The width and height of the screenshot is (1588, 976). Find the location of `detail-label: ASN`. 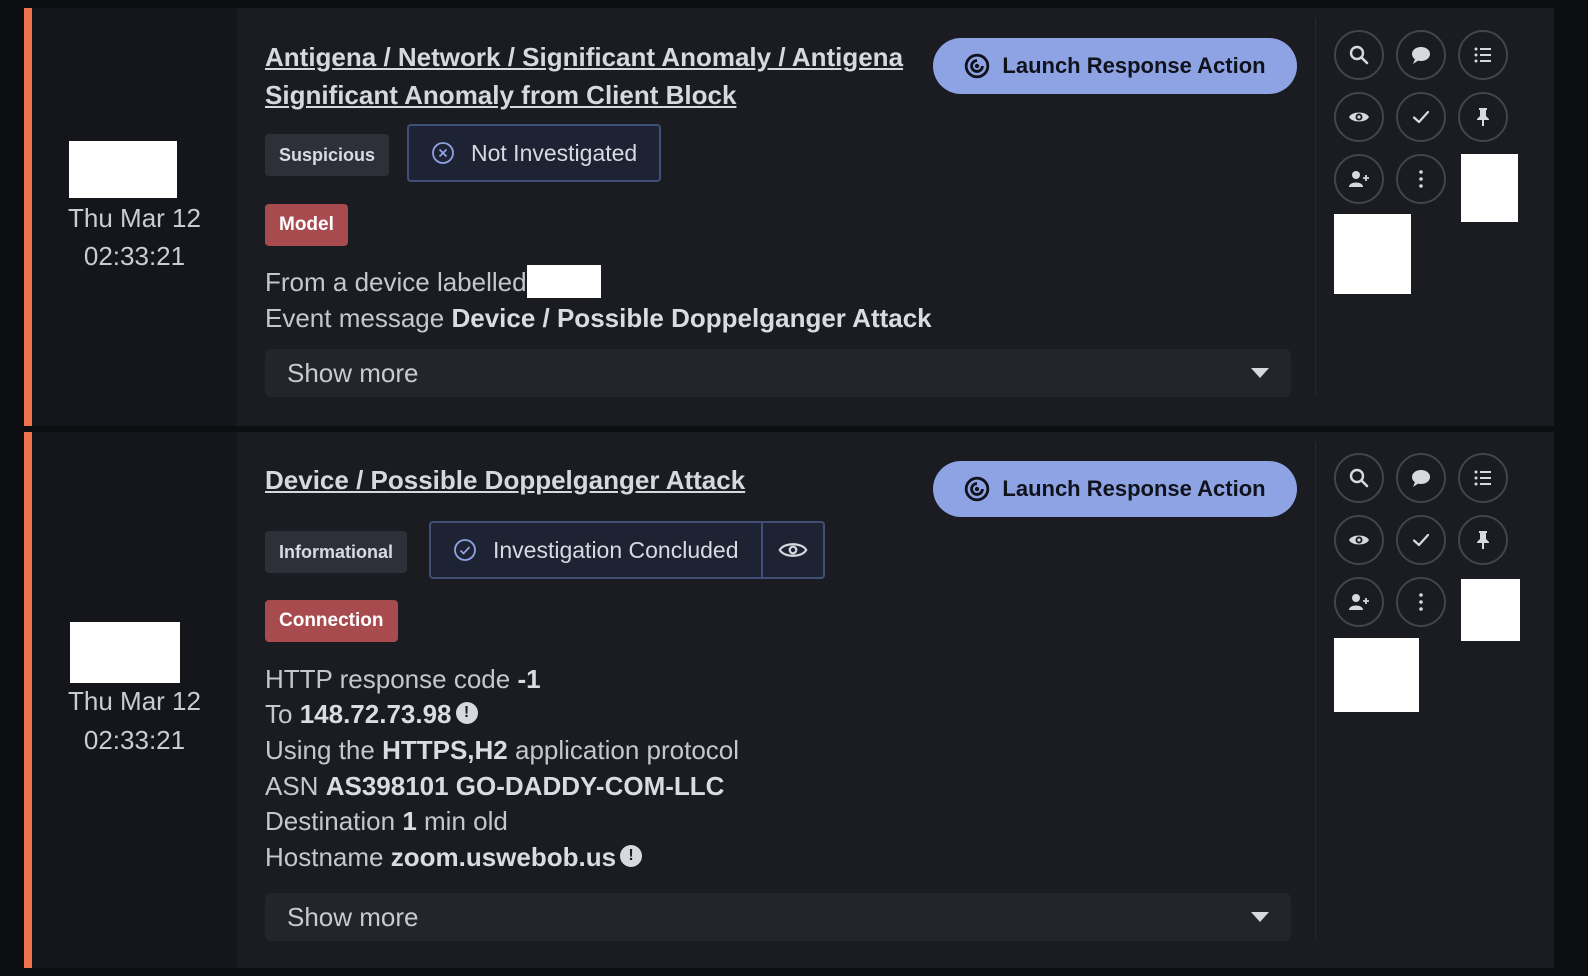

detail-label: ASN is located at coordinates (292, 786).